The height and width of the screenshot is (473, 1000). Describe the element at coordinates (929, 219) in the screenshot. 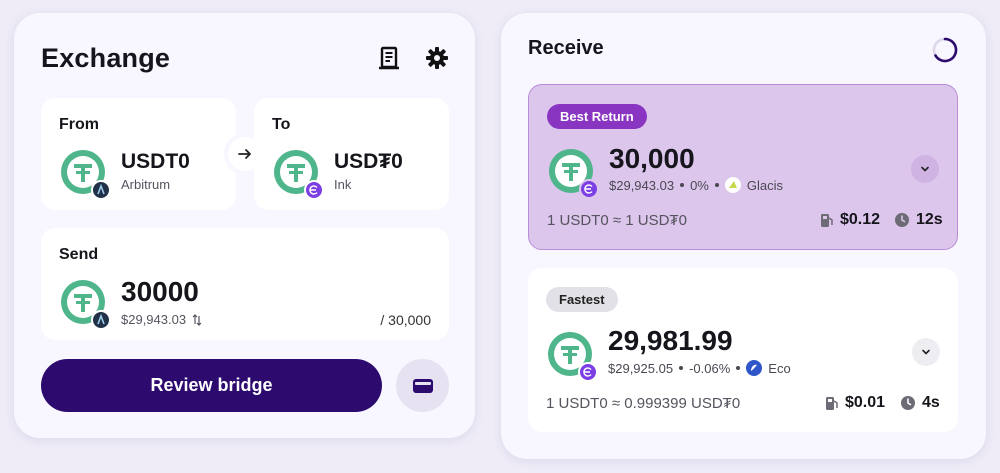

I see `duration-value: 12s` at that location.